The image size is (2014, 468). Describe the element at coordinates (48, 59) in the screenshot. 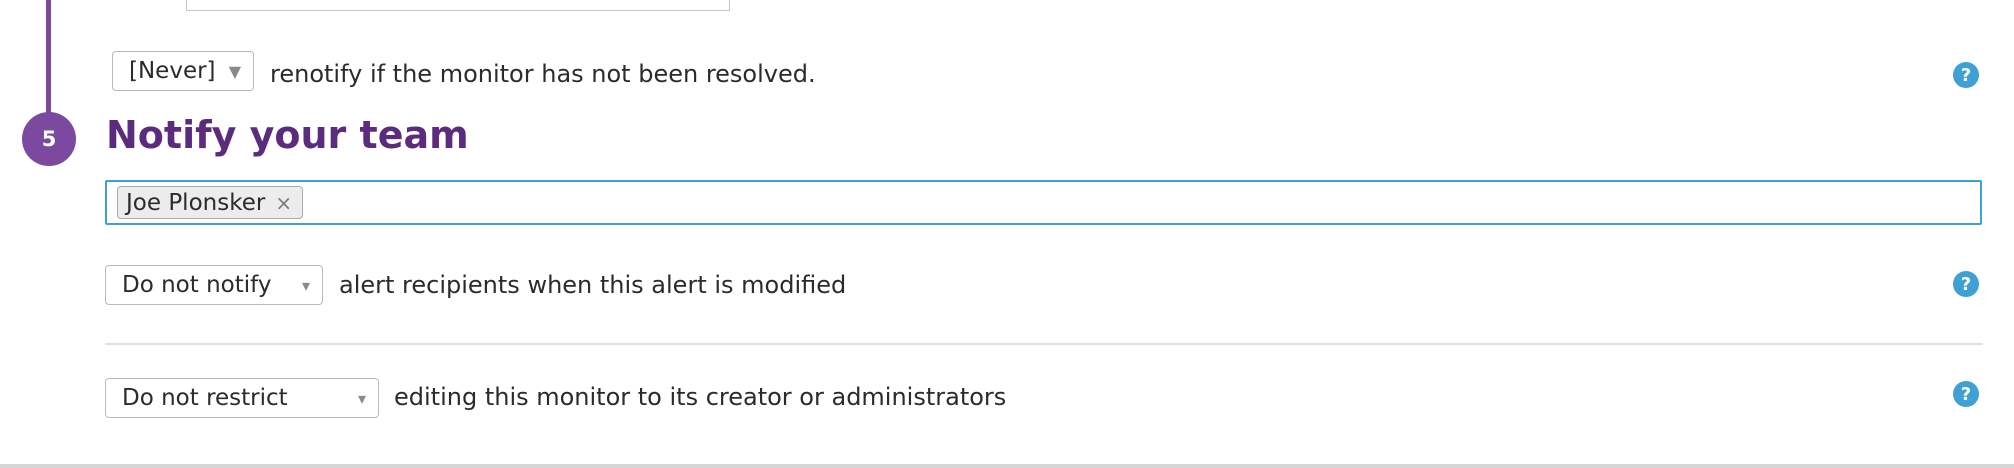

I see `step-timeline-line` at that location.